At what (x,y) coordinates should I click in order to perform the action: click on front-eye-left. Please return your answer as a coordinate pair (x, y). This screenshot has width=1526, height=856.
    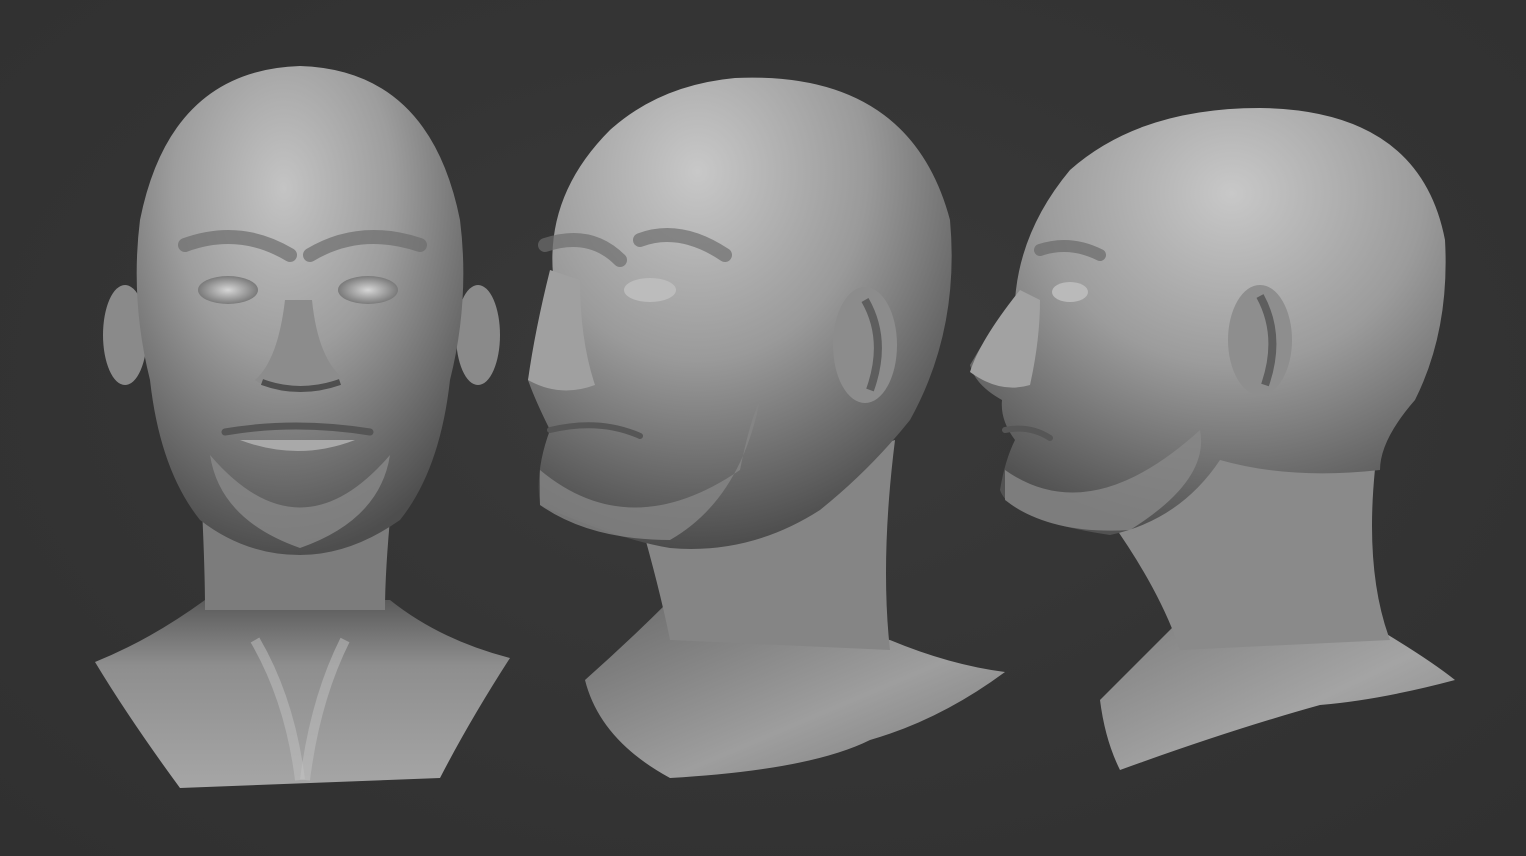
    Looking at the image, I should click on (228, 290).